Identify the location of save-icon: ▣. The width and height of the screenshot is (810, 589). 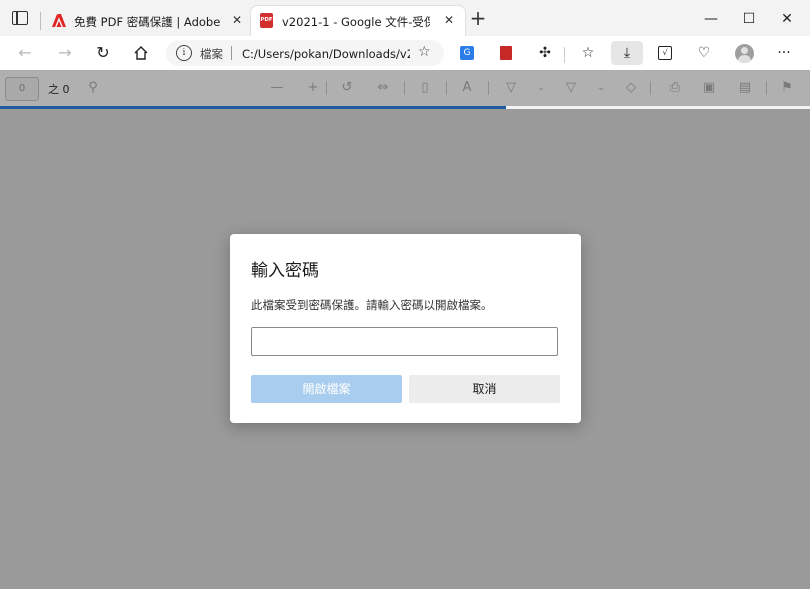
(709, 88).